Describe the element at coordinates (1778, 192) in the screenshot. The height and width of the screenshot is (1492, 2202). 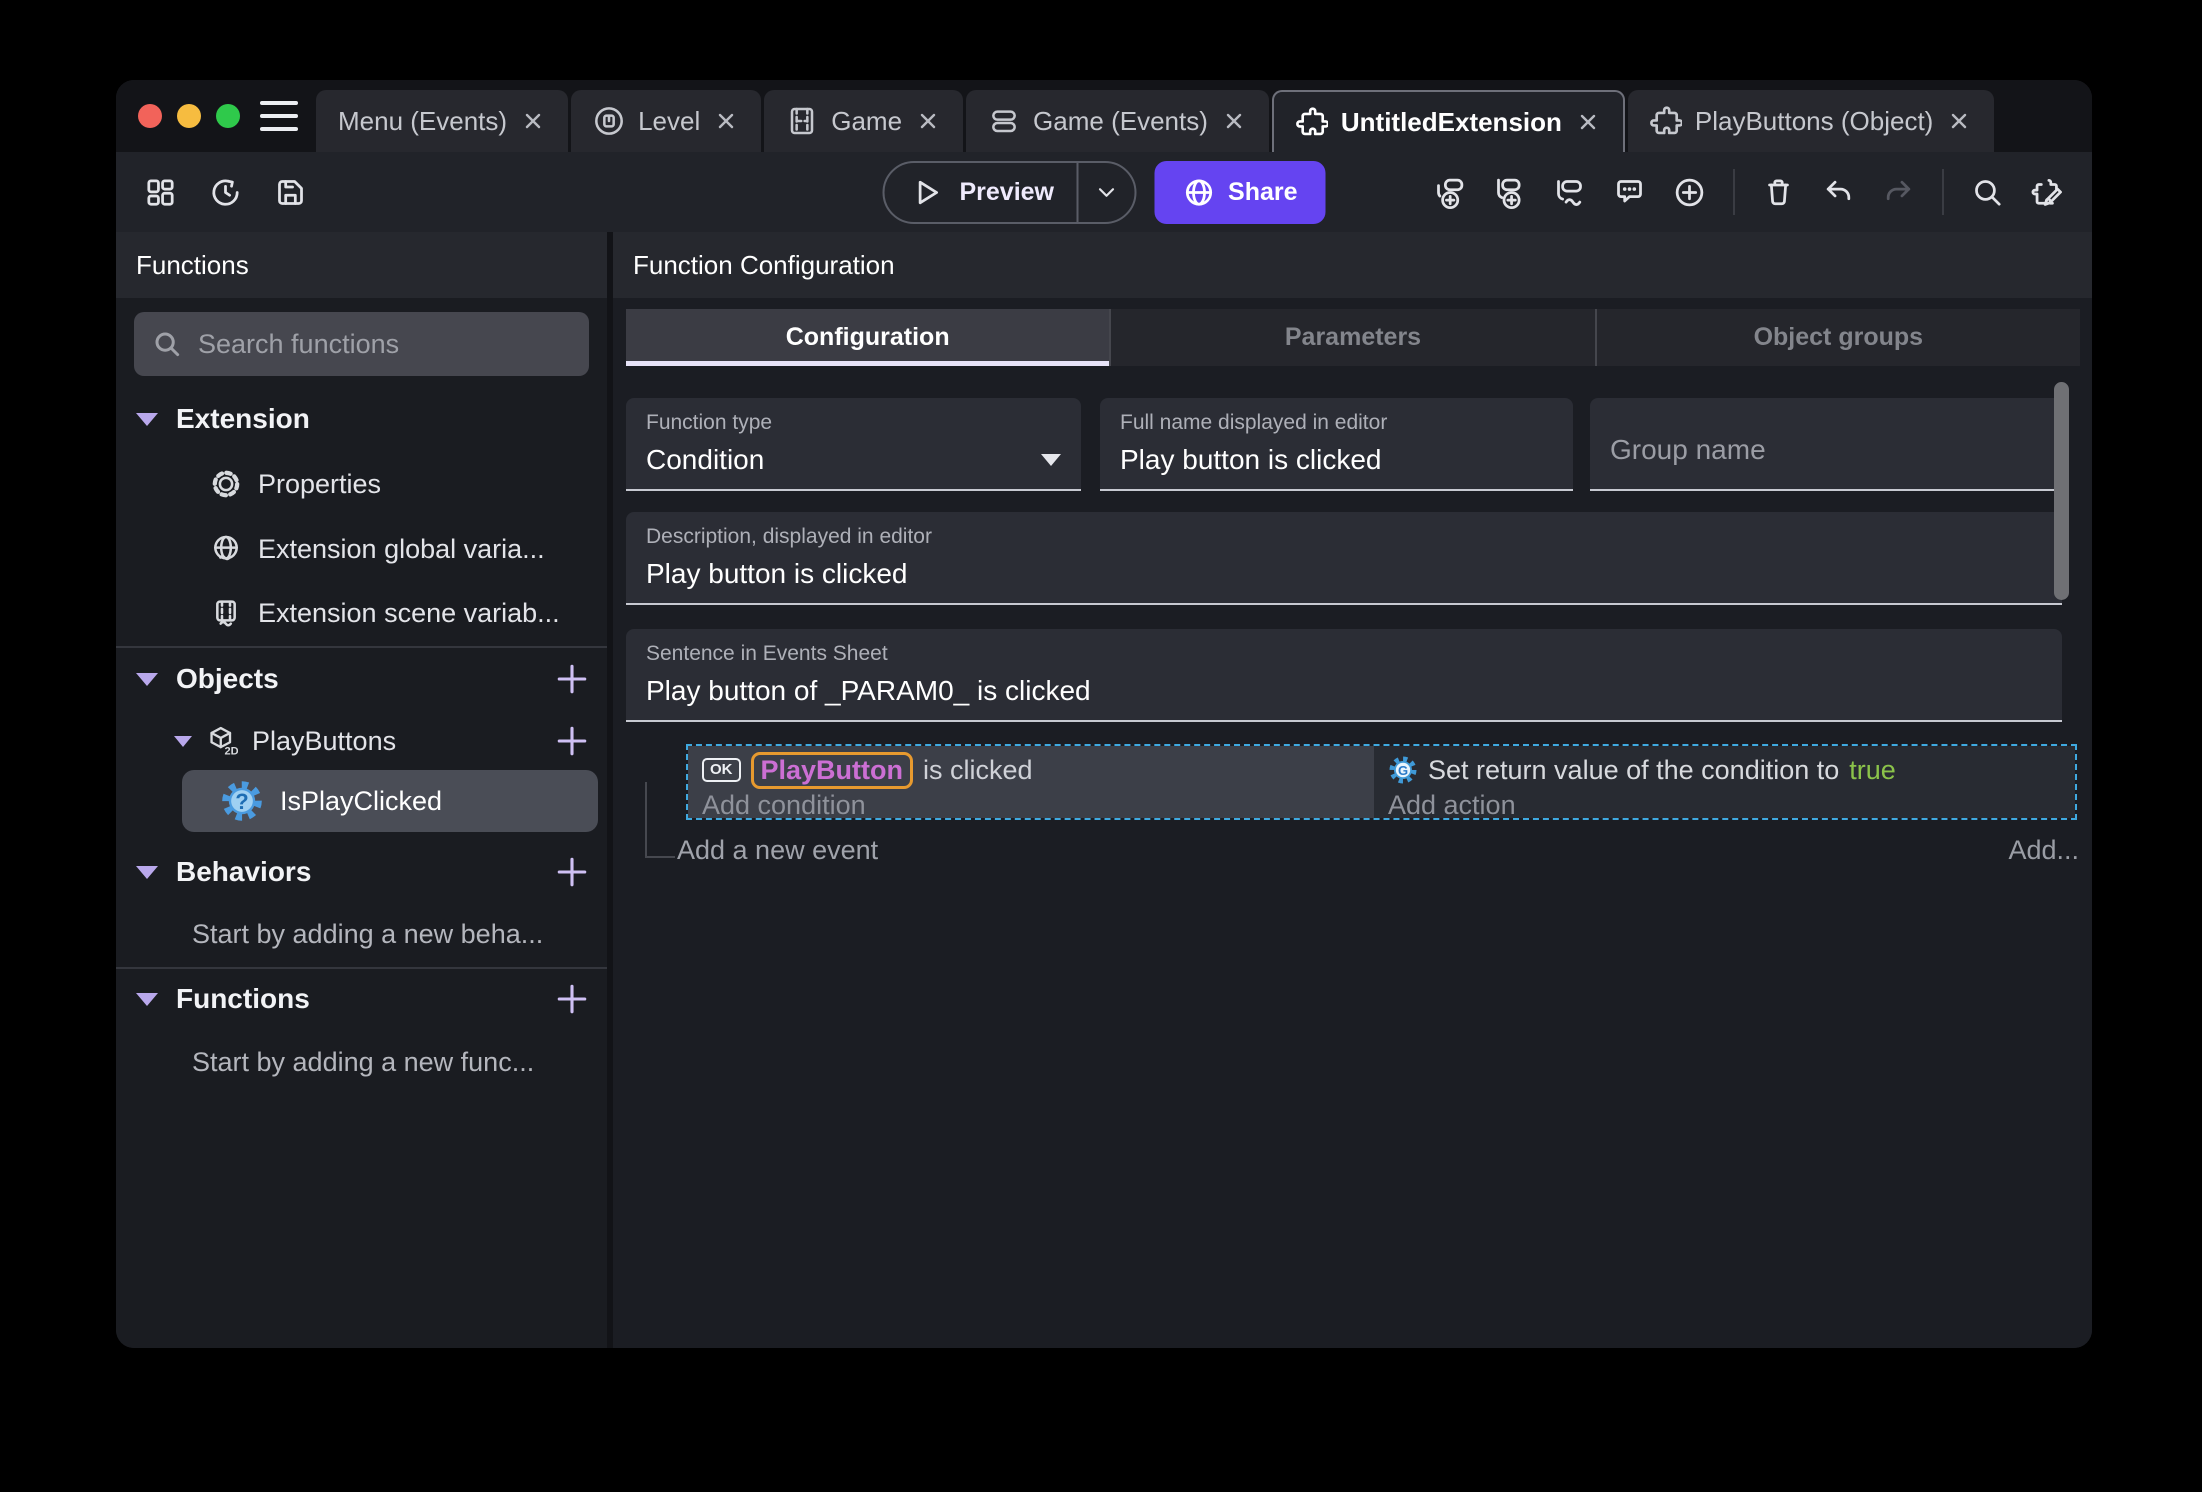
I see `trash-icon` at that location.